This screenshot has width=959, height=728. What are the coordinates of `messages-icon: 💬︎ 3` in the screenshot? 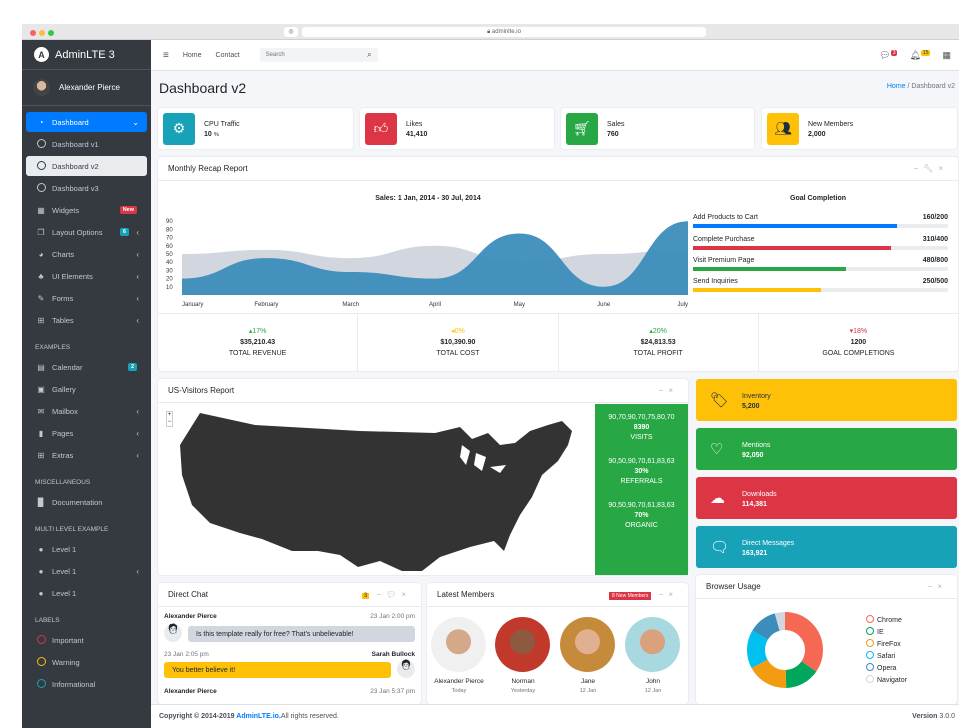 It's located at (888, 55).